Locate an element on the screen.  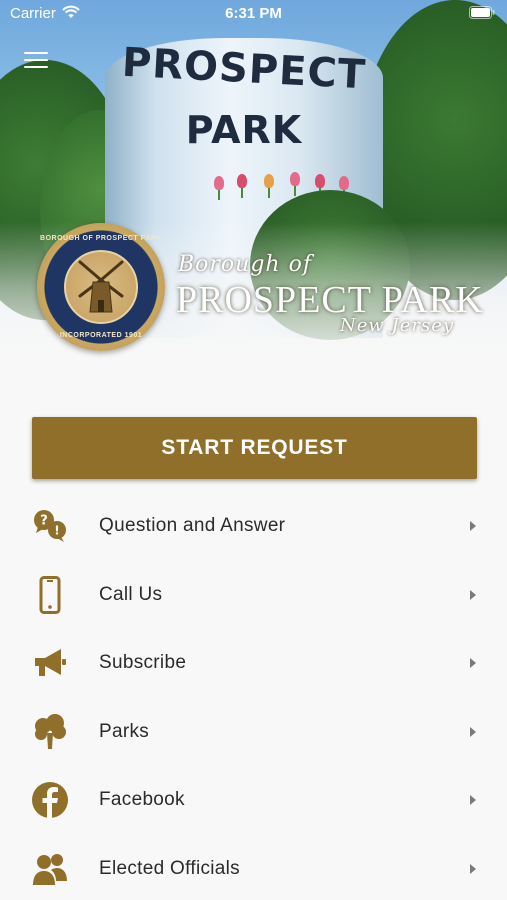
seal-bottom-text: INCORPORATED 1901 is located at coordinates (101, 335).